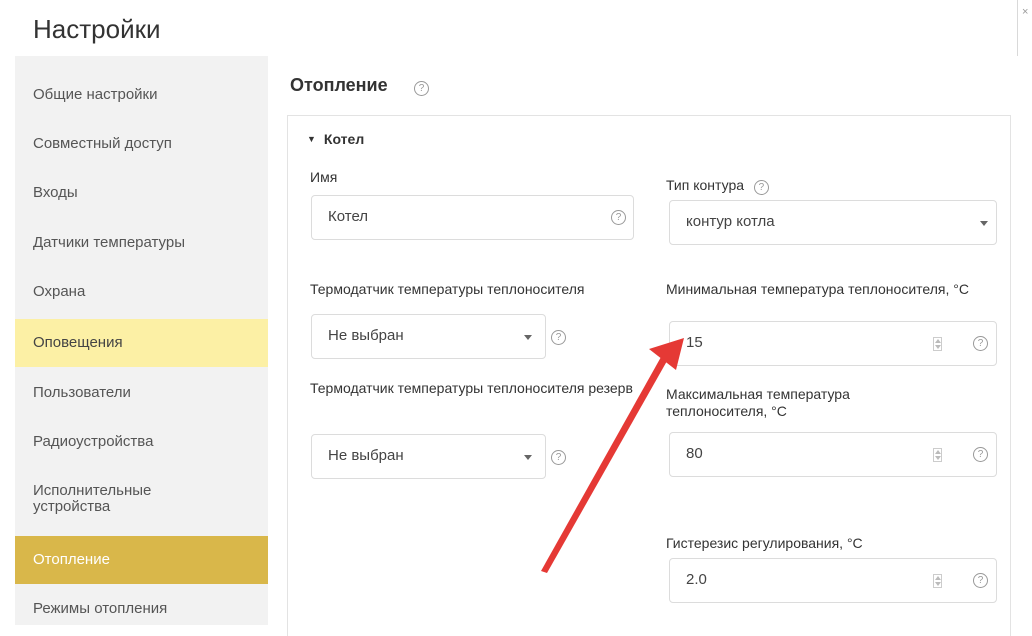 The image size is (1032, 636). What do you see at coordinates (141, 243) in the screenshot?
I see `sidebar-item-temperature-sensors: Датчики температуры` at bounding box center [141, 243].